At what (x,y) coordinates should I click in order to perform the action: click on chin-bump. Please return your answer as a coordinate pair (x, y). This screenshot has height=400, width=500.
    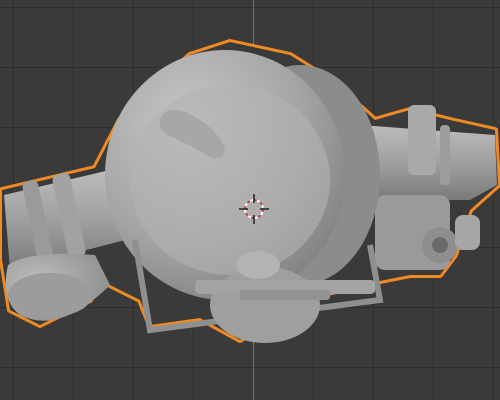
    Looking at the image, I should click on (258, 265).